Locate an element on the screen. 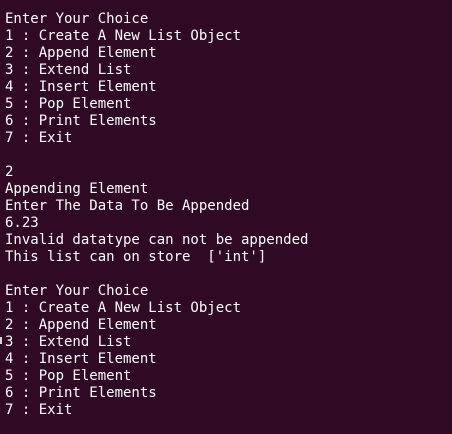  user-input-data: 6.23 is located at coordinates (22, 223).